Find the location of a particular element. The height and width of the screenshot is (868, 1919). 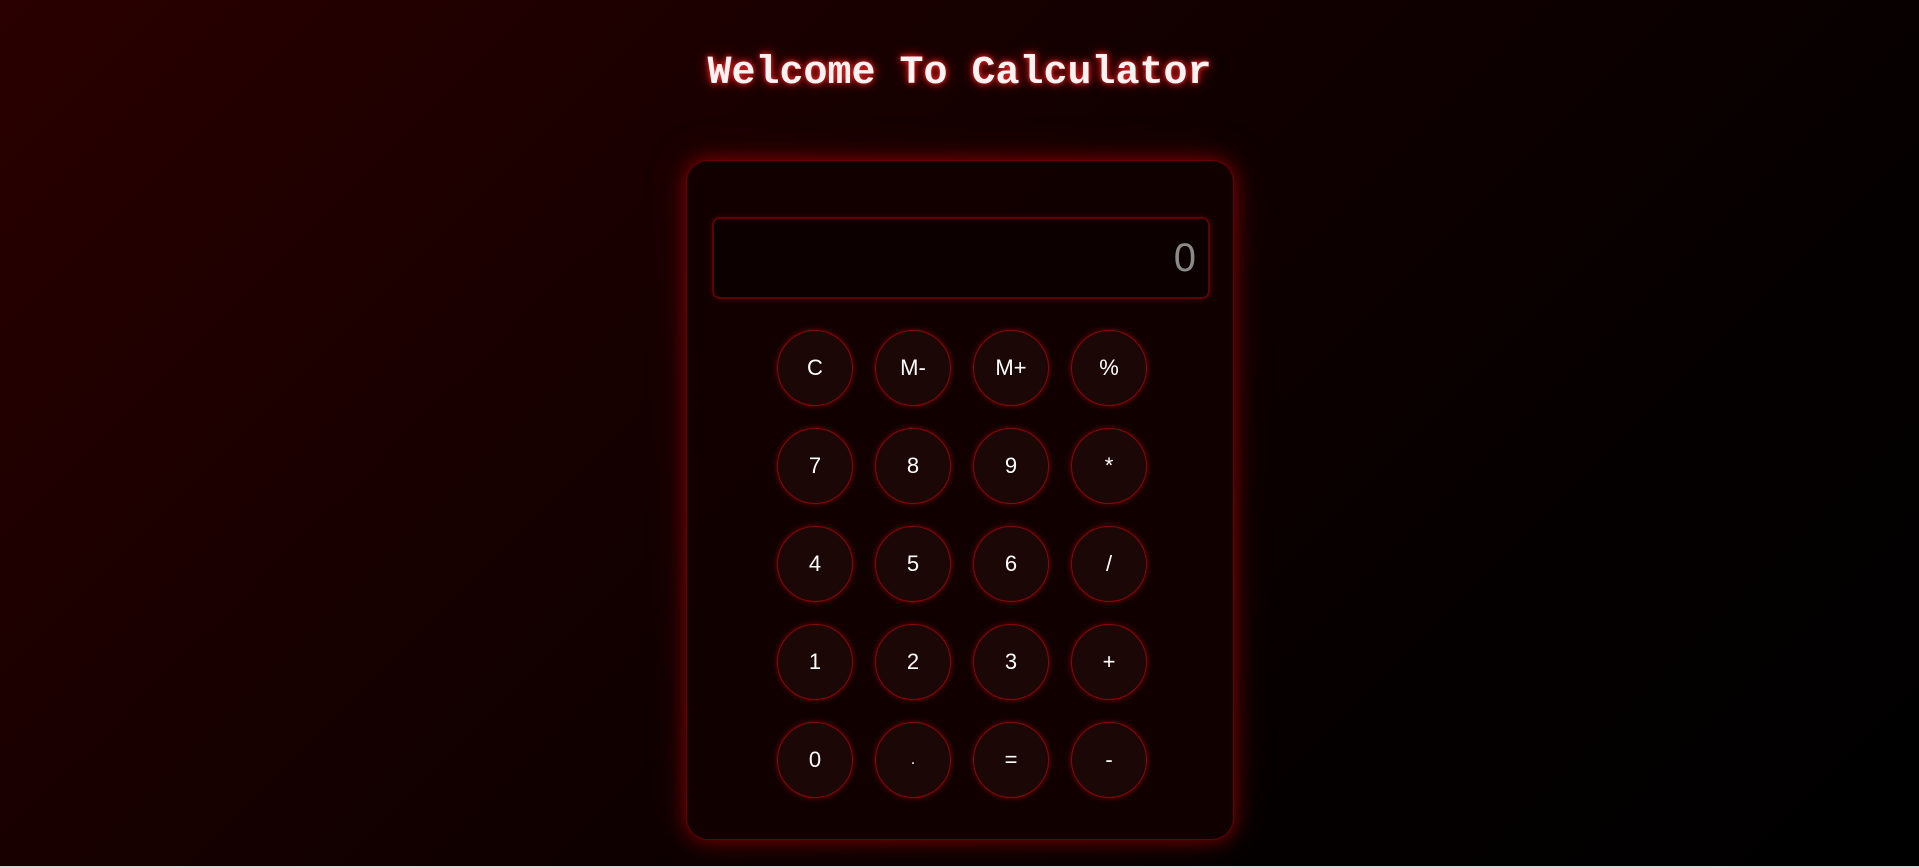

page-title: Welcome To Calculator is located at coordinates (959, 73).